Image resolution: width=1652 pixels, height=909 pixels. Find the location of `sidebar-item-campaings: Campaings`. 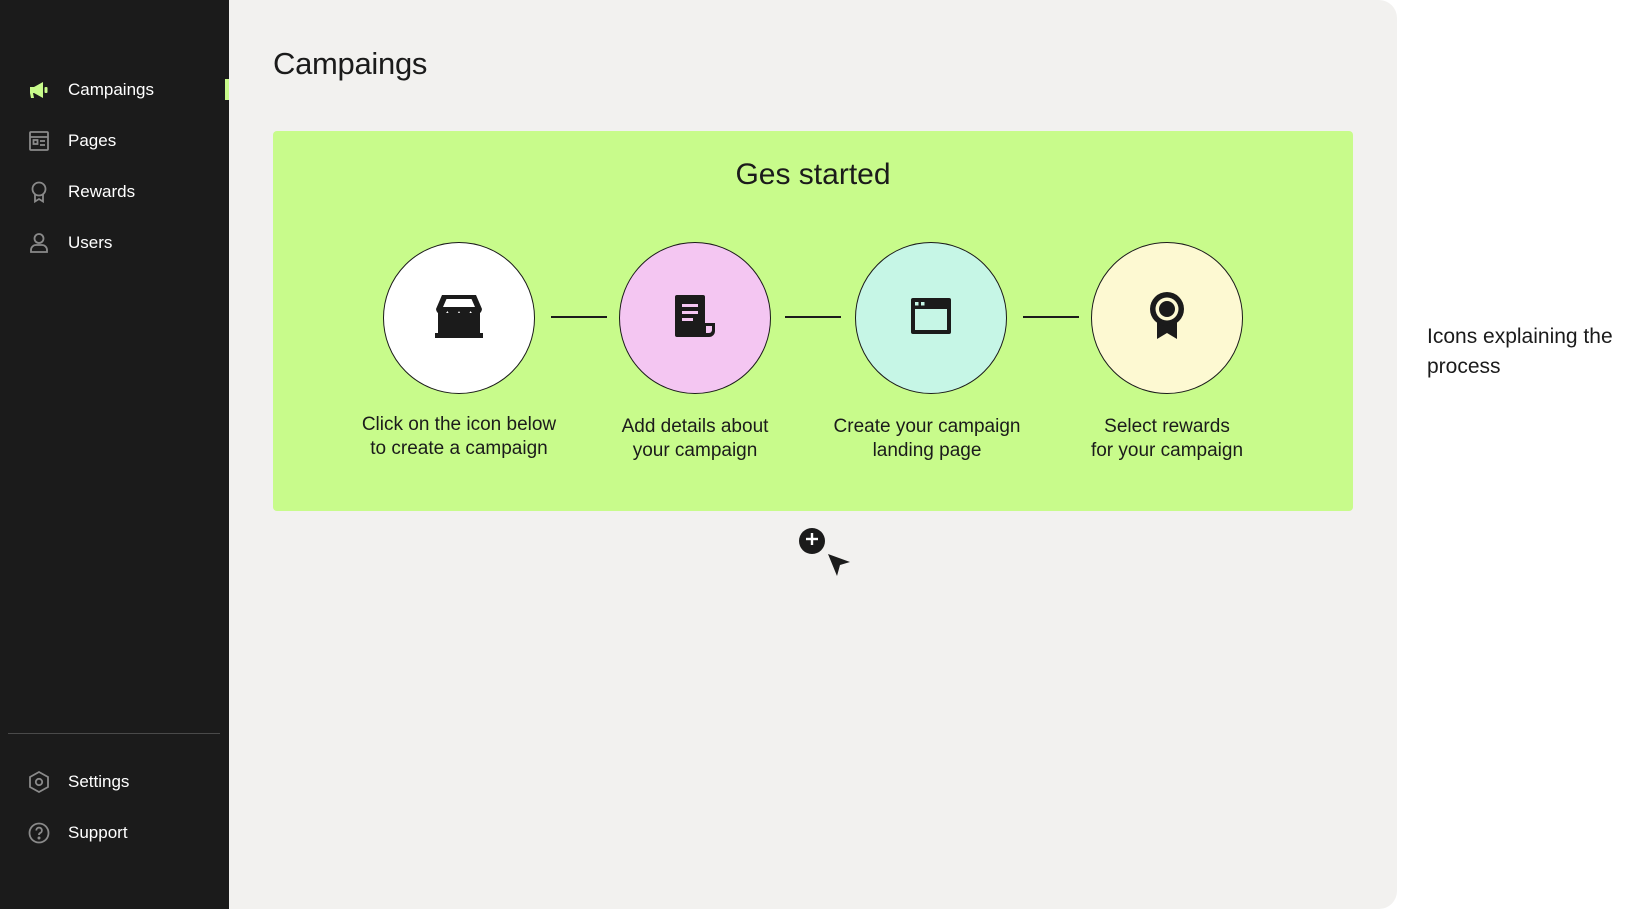

sidebar-item-campaings: Campaings is located at coordinates (114, 89).